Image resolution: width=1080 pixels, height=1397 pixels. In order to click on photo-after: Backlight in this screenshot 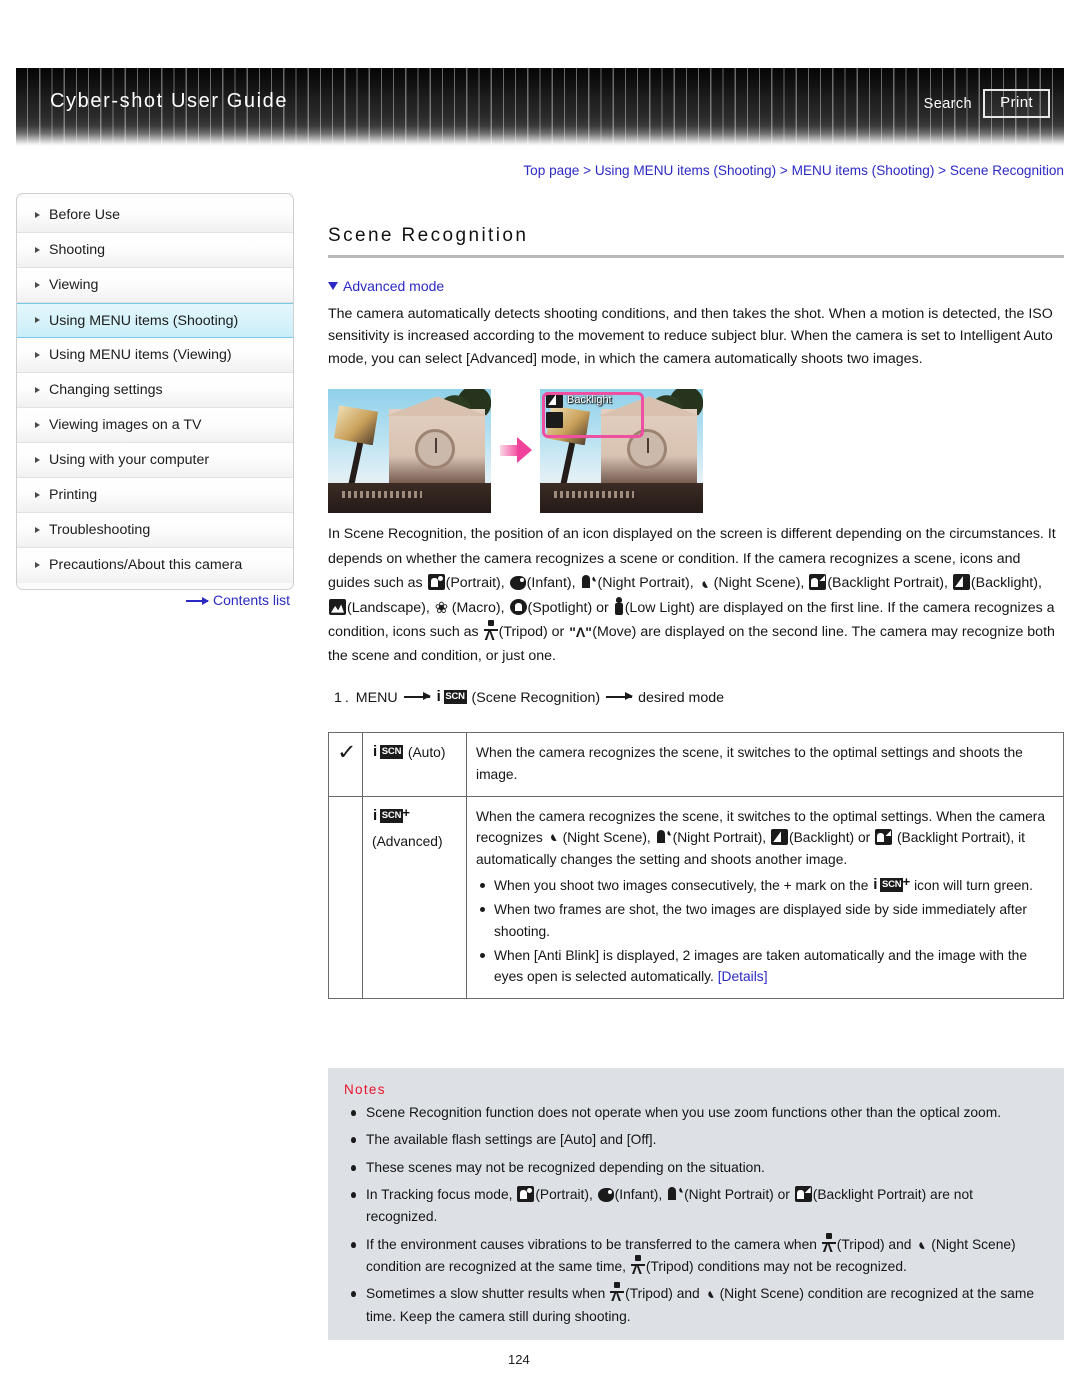, I will do `click(621, 451)`.